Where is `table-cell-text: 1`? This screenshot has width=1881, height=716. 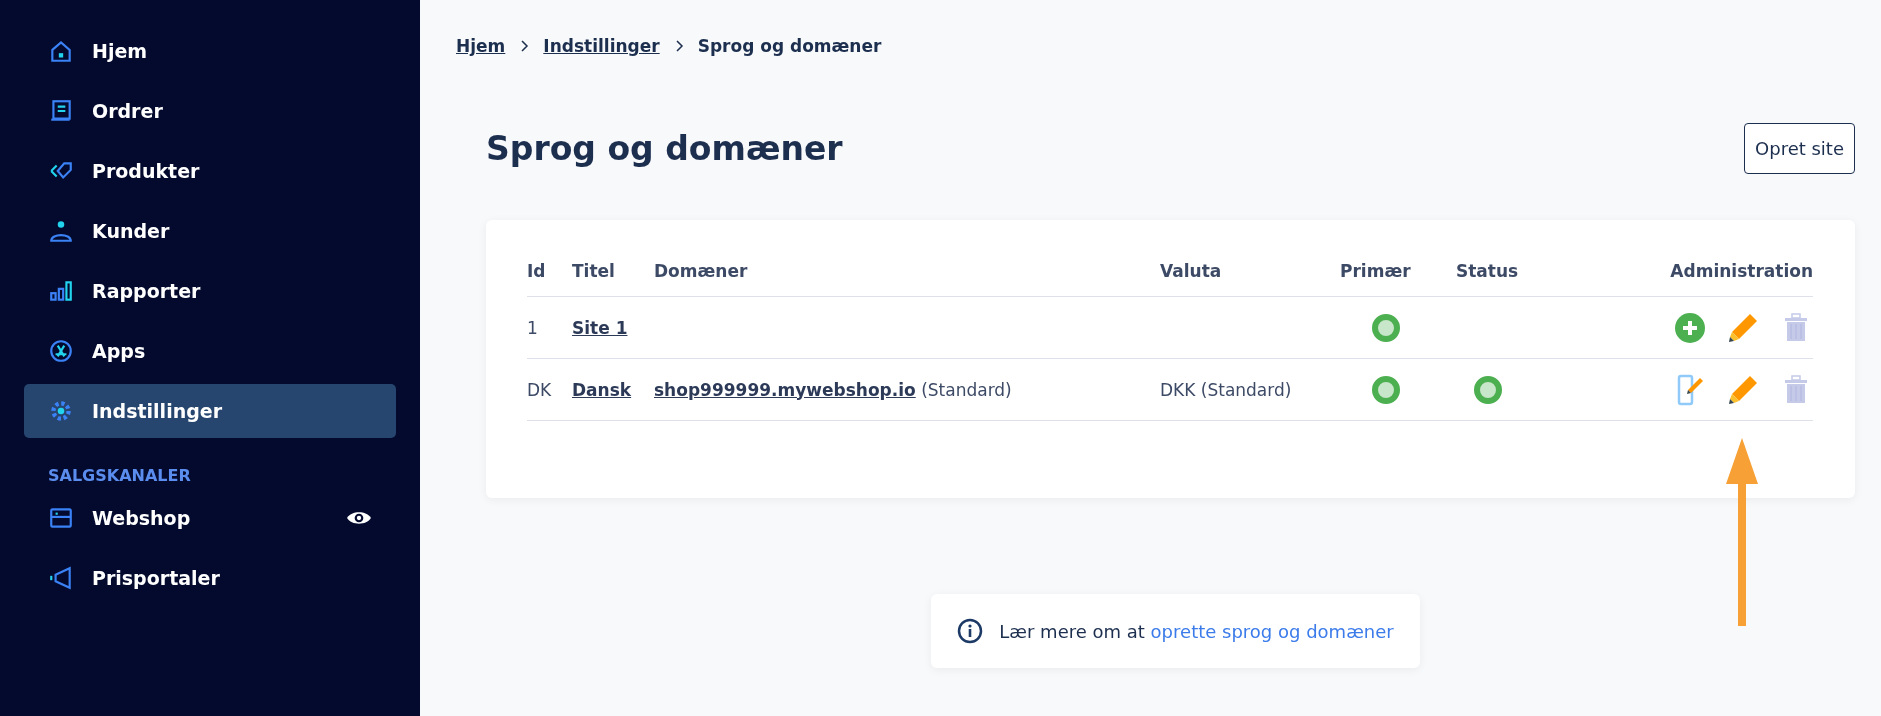
table-cell-text: 1 is located at coordinates (533, 327).